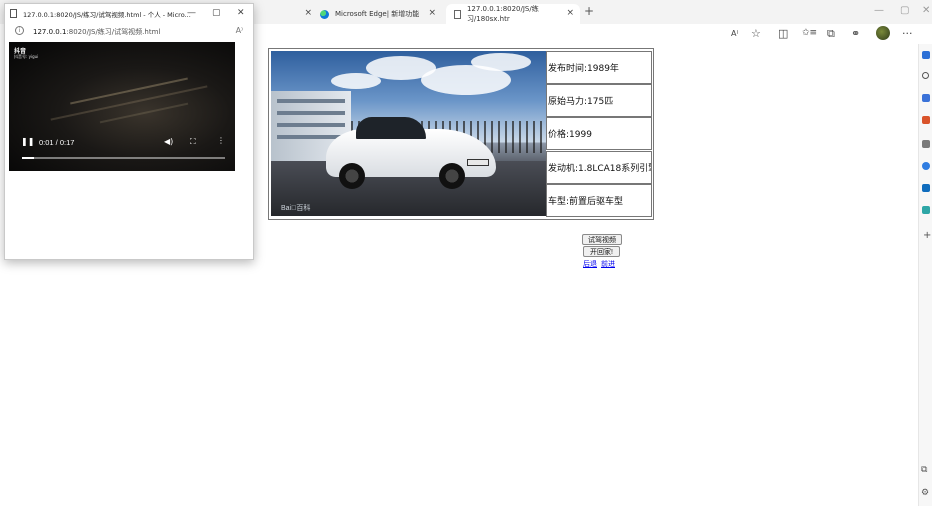 The image size is (932, 506). I want to click on more-options-icon: ⋮, so click(221, 140).